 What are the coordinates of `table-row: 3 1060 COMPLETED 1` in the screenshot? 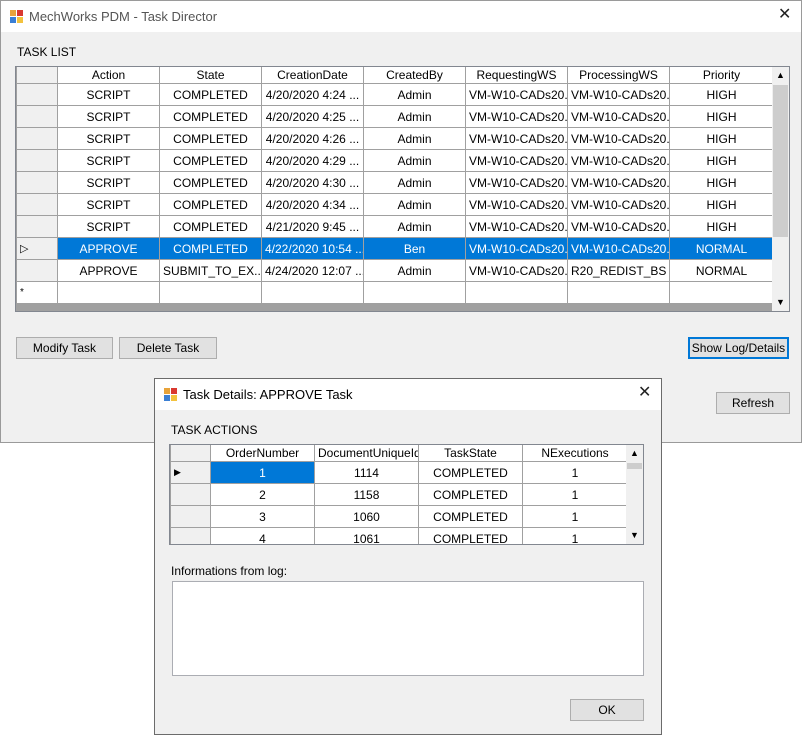 It's located at (399, 516).